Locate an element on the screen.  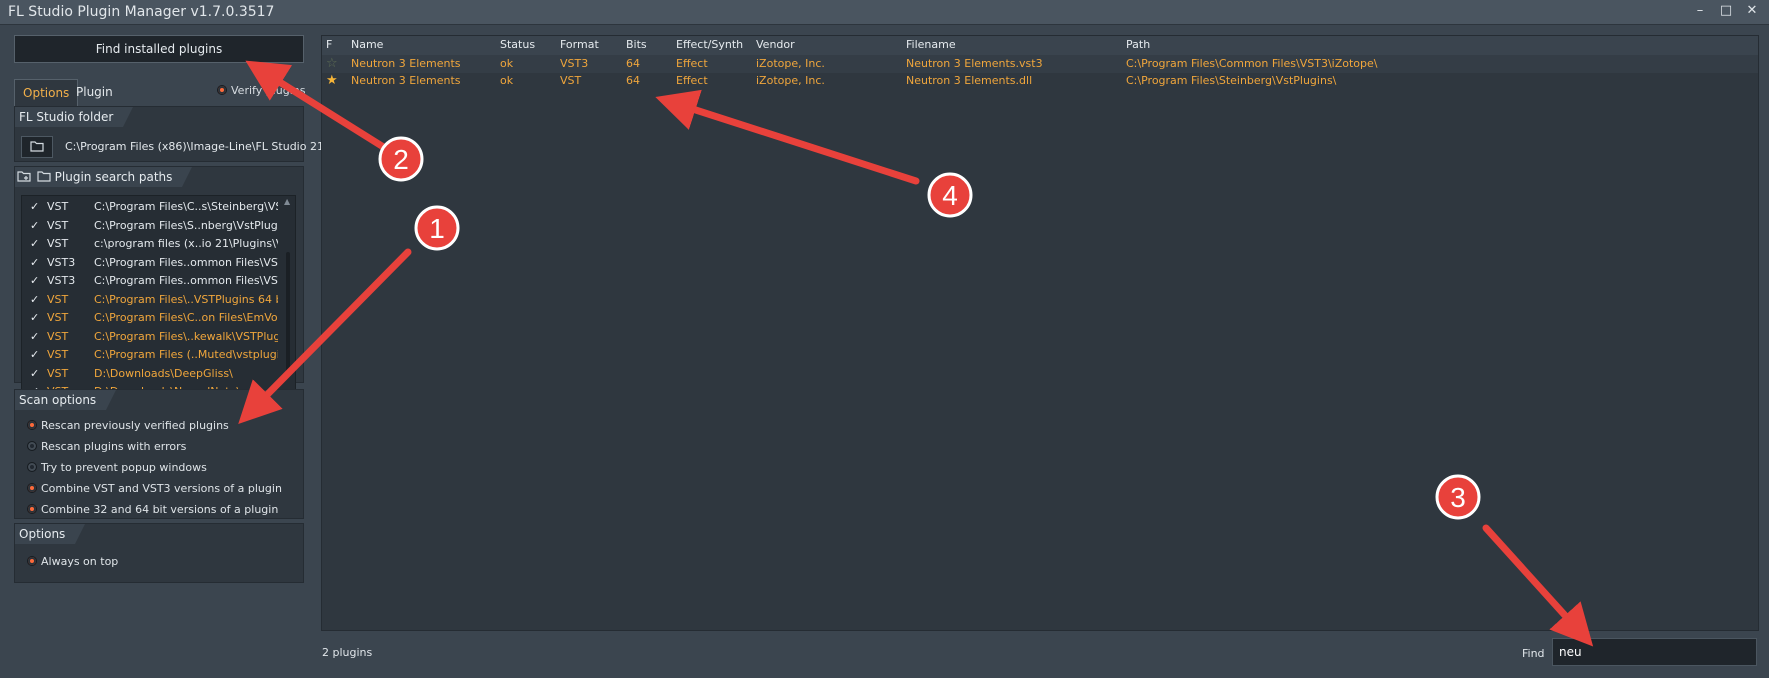
option-toggle: Try to prevent popup windows is located at coordinates (159, 467).